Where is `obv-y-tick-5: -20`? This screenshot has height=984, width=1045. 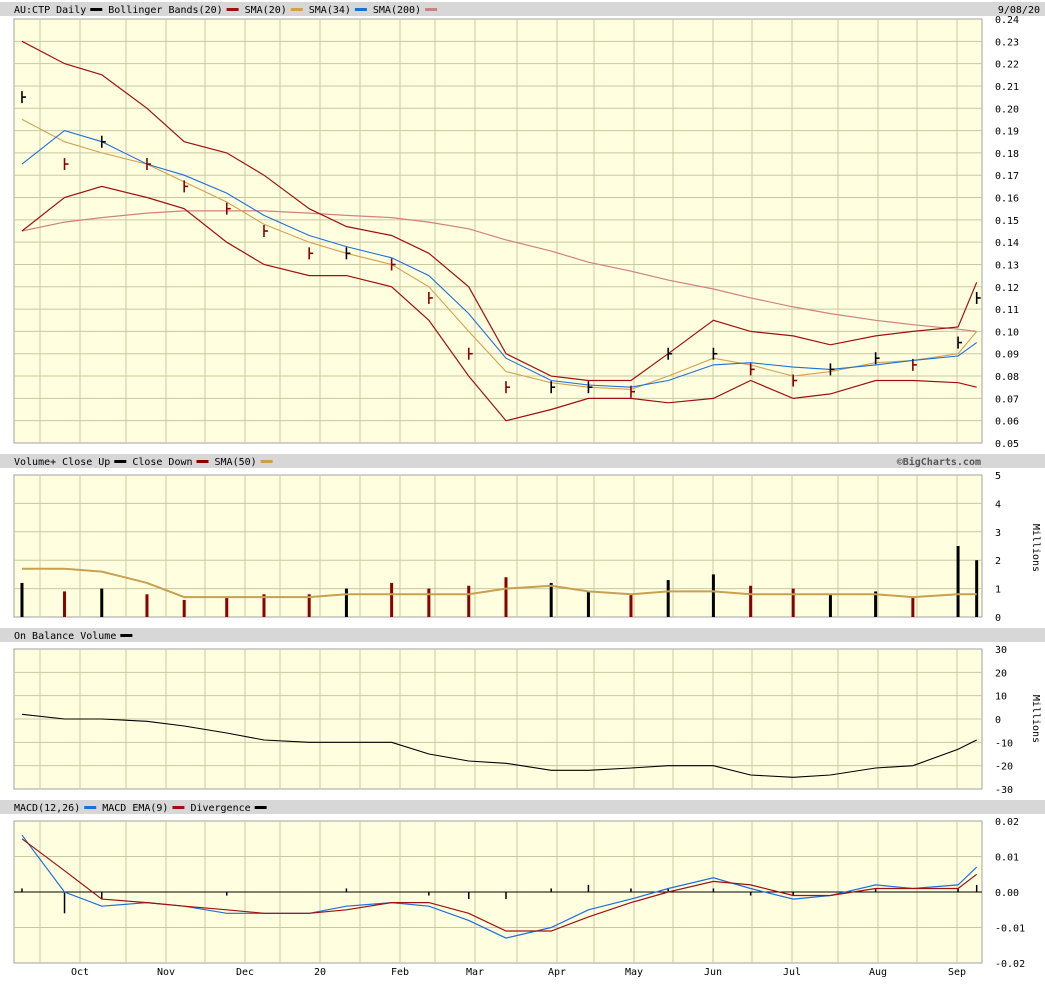
obv-y-tick-5: -20 is located at coordinates (1004, 767).